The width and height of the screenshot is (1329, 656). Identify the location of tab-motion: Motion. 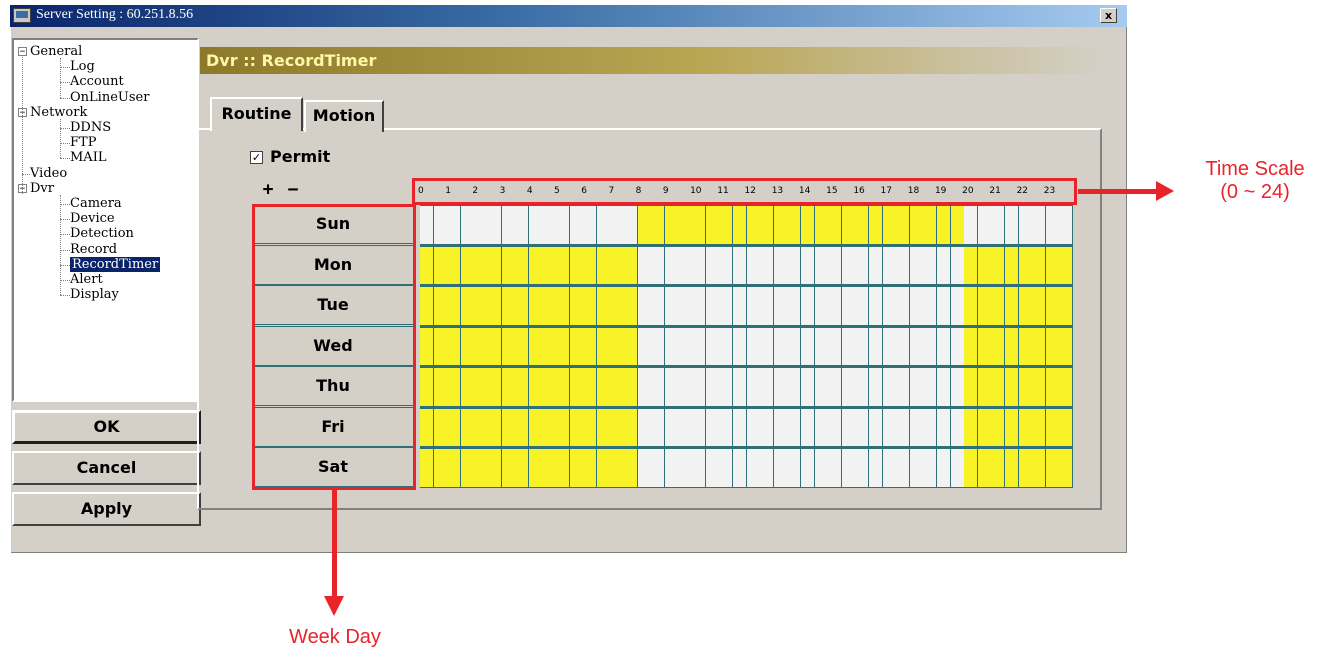
(344, 116).